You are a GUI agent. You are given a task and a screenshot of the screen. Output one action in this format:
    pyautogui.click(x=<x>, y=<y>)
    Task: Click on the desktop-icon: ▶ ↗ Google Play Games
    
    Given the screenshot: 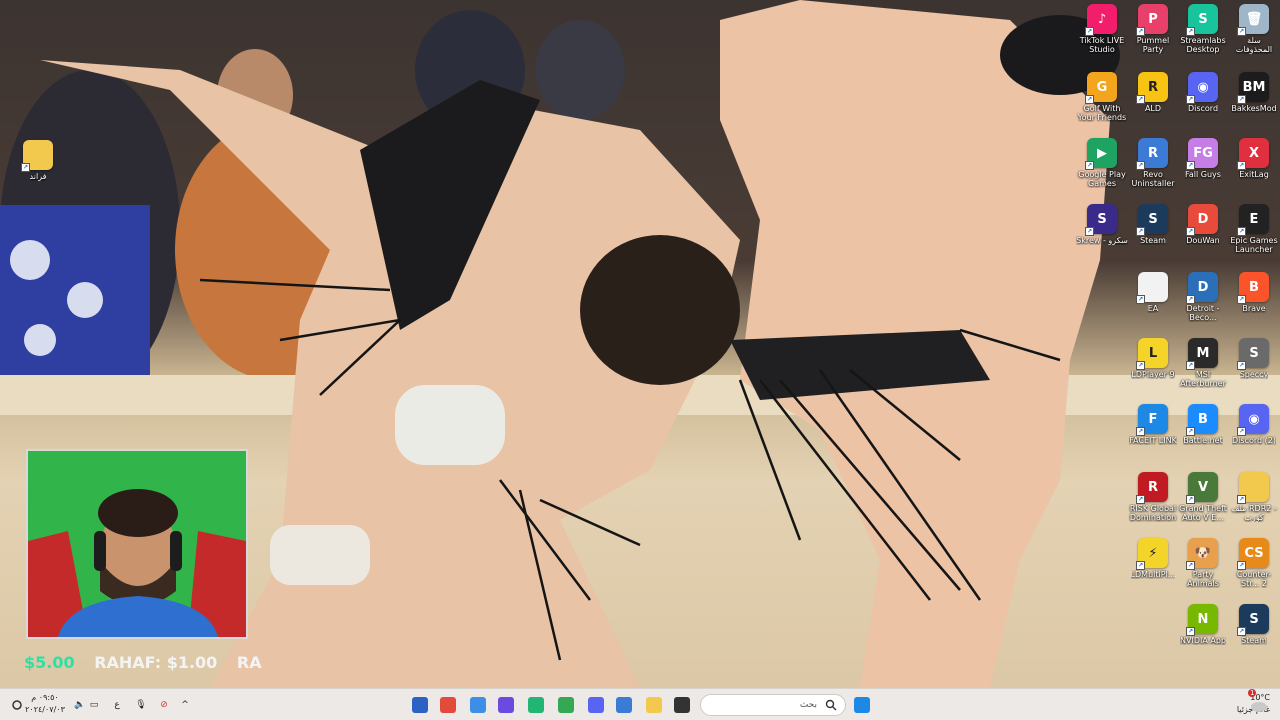 What is the action you would take?
    pyautogui.click(x=1102, y=163)
    